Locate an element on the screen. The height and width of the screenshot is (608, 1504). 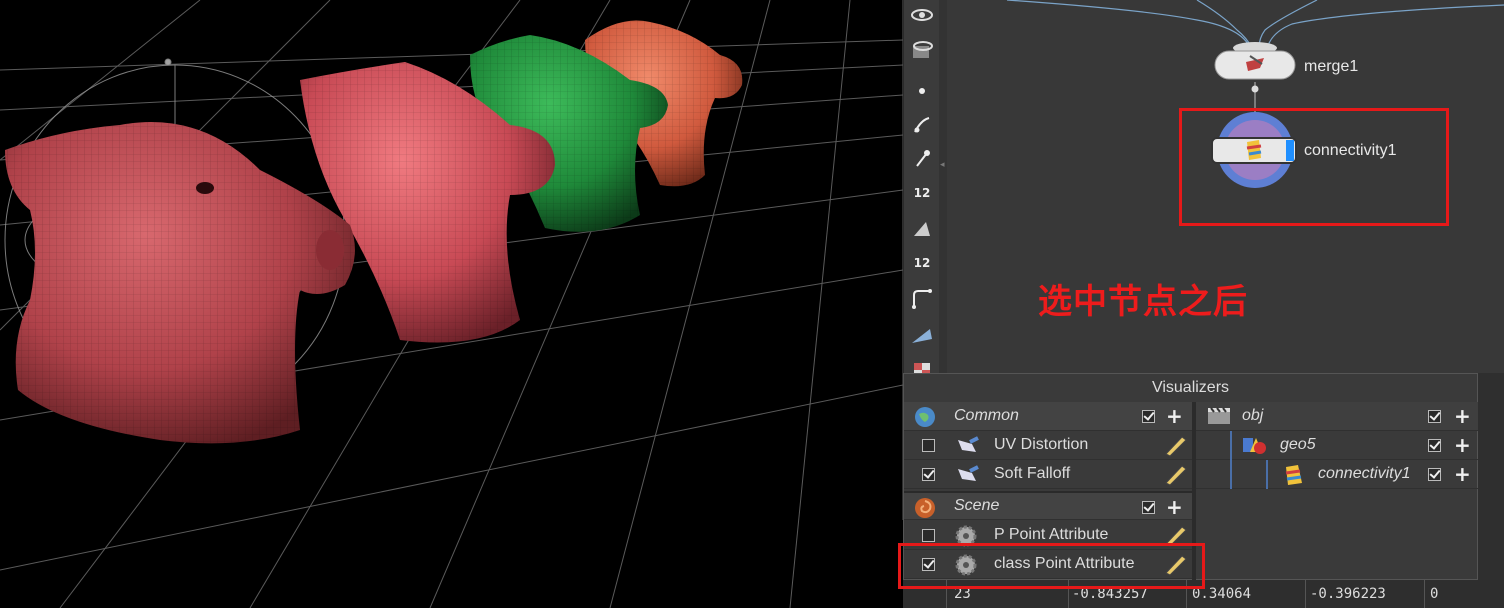
soft-falloff-label: Soft Falloff is located at coordinates (1032, 473).